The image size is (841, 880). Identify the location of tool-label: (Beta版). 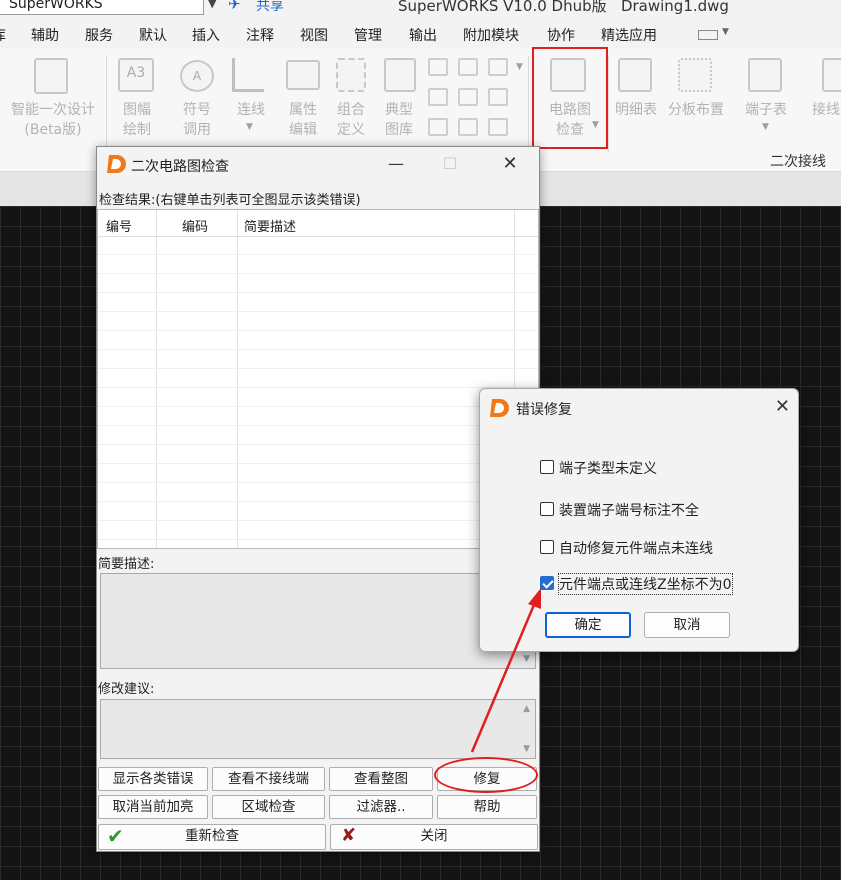
(53, 130).